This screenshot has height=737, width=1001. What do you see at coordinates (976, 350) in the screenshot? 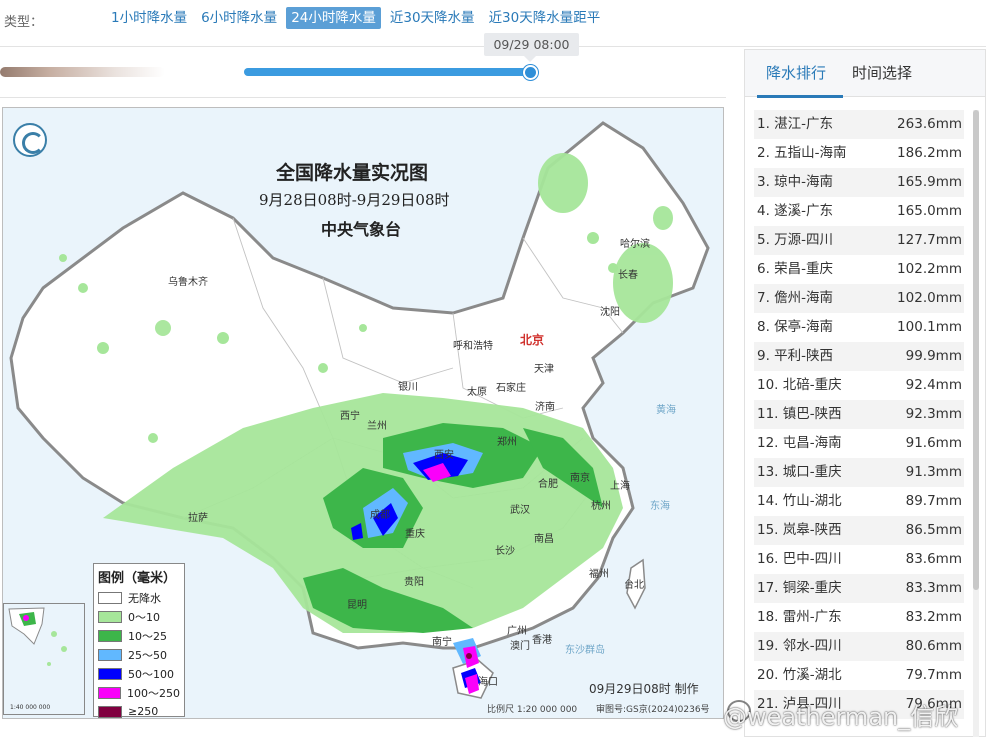
I see `scrollbar-thumb` at bounding box center [976, 350].